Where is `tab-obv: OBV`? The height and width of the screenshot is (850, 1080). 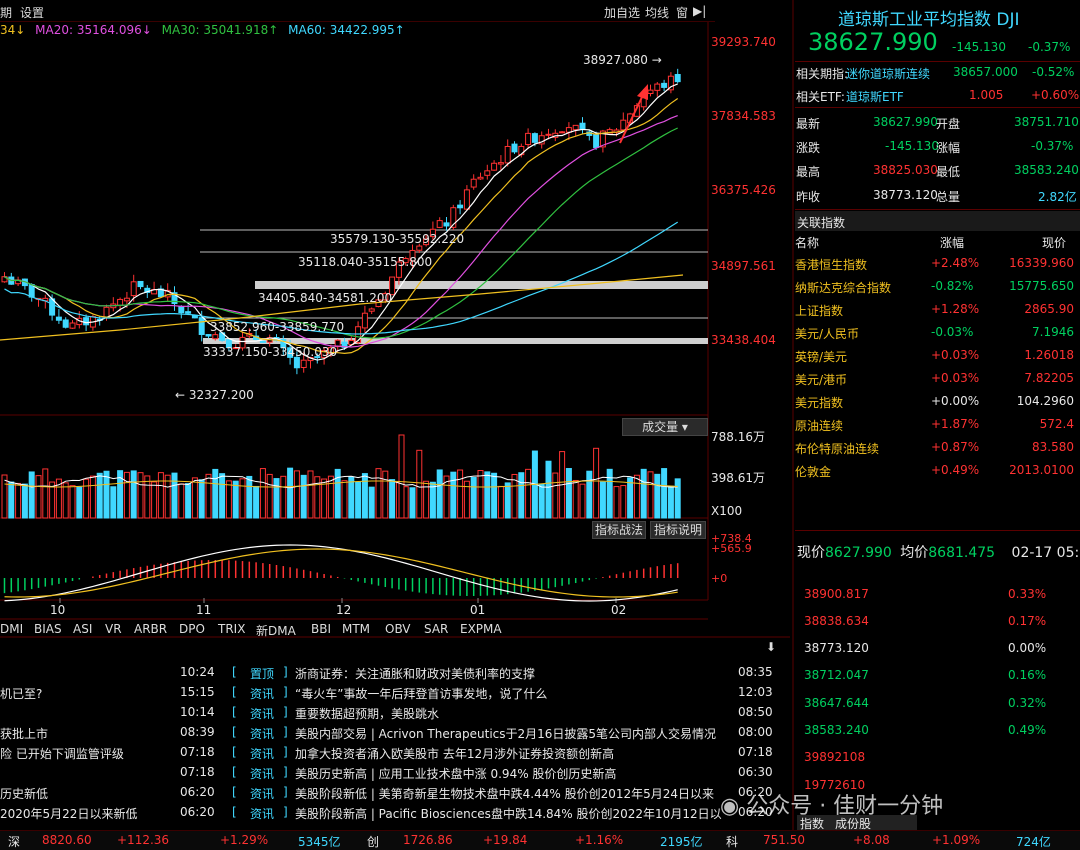
tab-obv: OBV is located at coordinates (398, 629).